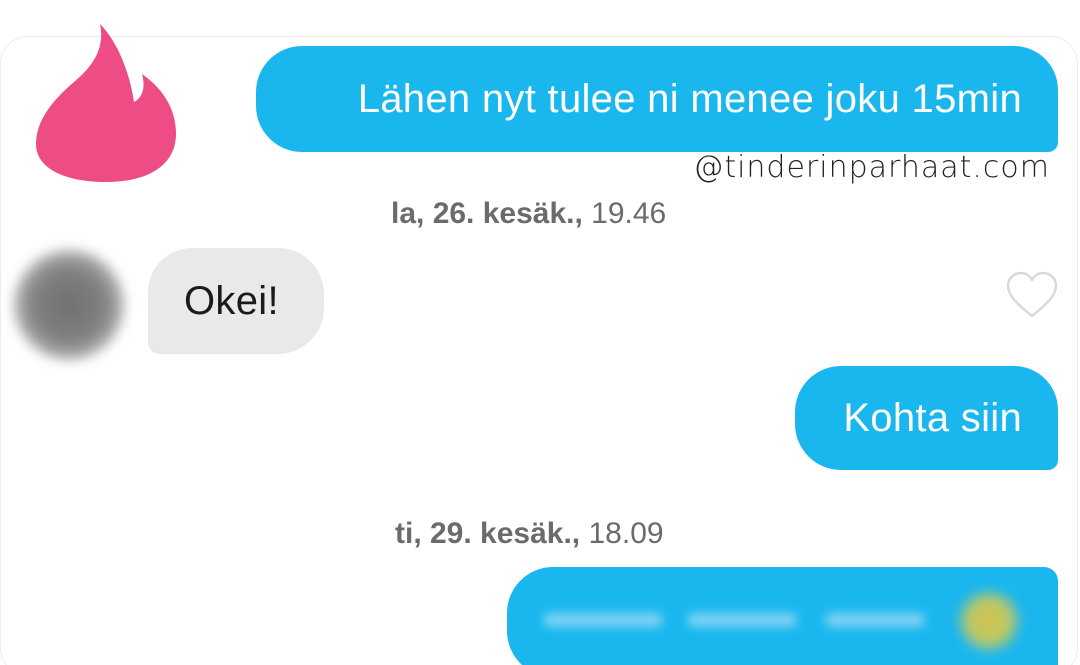  Describe the element at coordinates (488, 533) in the screenshot. I see `timestamp-day: ti, 29. kesäk.,` at that location.